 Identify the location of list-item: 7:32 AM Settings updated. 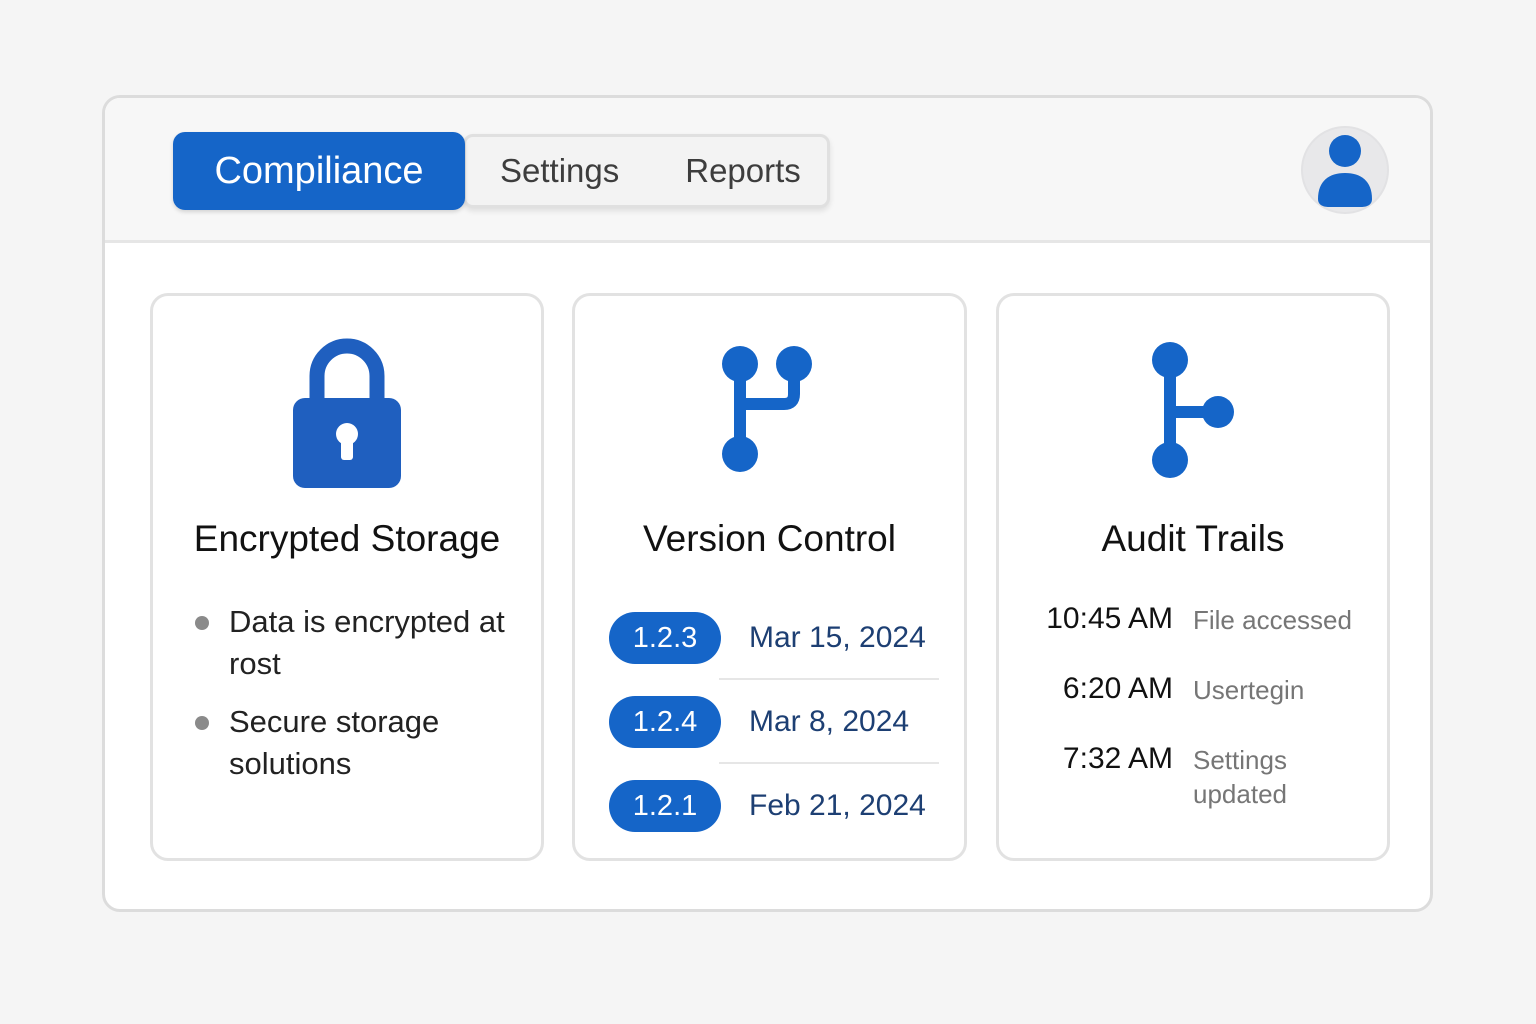
(1202, 775).